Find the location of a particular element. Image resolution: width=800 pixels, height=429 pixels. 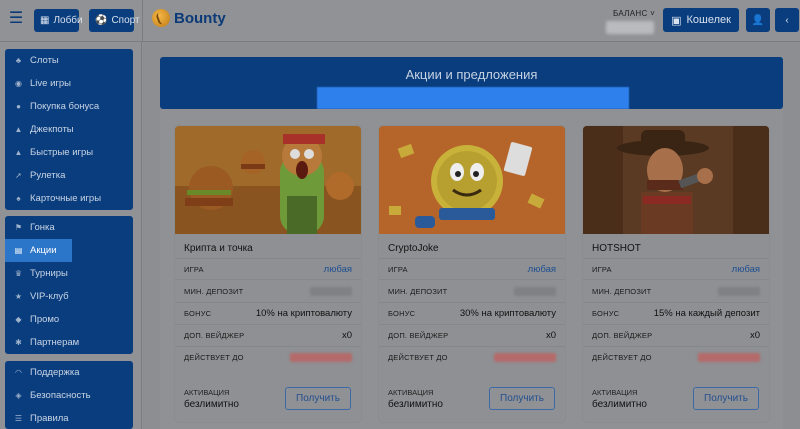

ball-icon: ⚽ is located at coordinates (101, 20).